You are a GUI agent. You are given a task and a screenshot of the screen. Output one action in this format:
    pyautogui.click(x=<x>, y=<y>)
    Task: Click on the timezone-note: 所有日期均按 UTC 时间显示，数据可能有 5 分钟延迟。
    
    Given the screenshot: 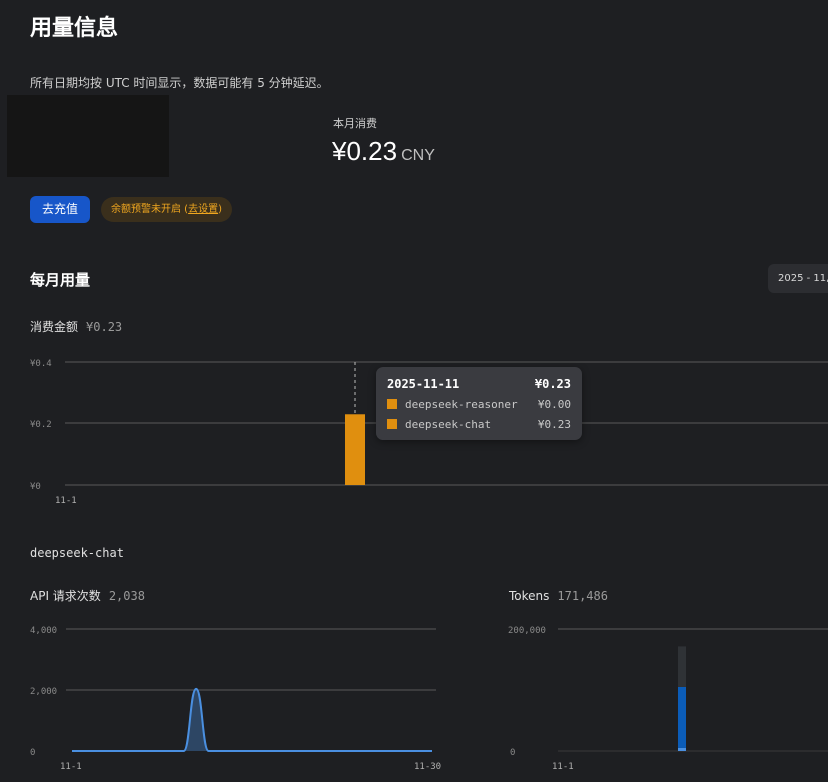 What is the action you would take?
    pyautogui.click(x=179, y=83)
    